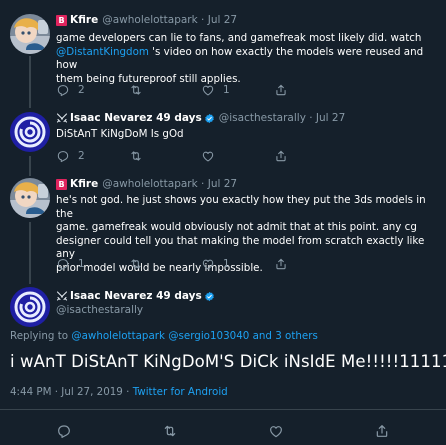 The image size is (446, 445). What do you see at coordinates (41, 336) in the screenshot?
I see `replying-to-prefix: Replying to` at bounding box center [41, 336].